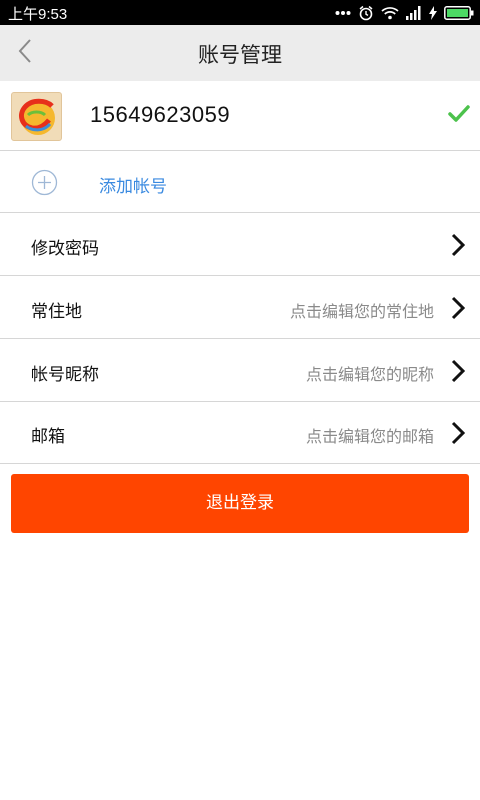 The image size is (480, 800). What do you see at coordinates (369, 374) in the screenshot?
I see `nickname-hint: 点击编辑您的昵称` at bounding box center [369, 374].